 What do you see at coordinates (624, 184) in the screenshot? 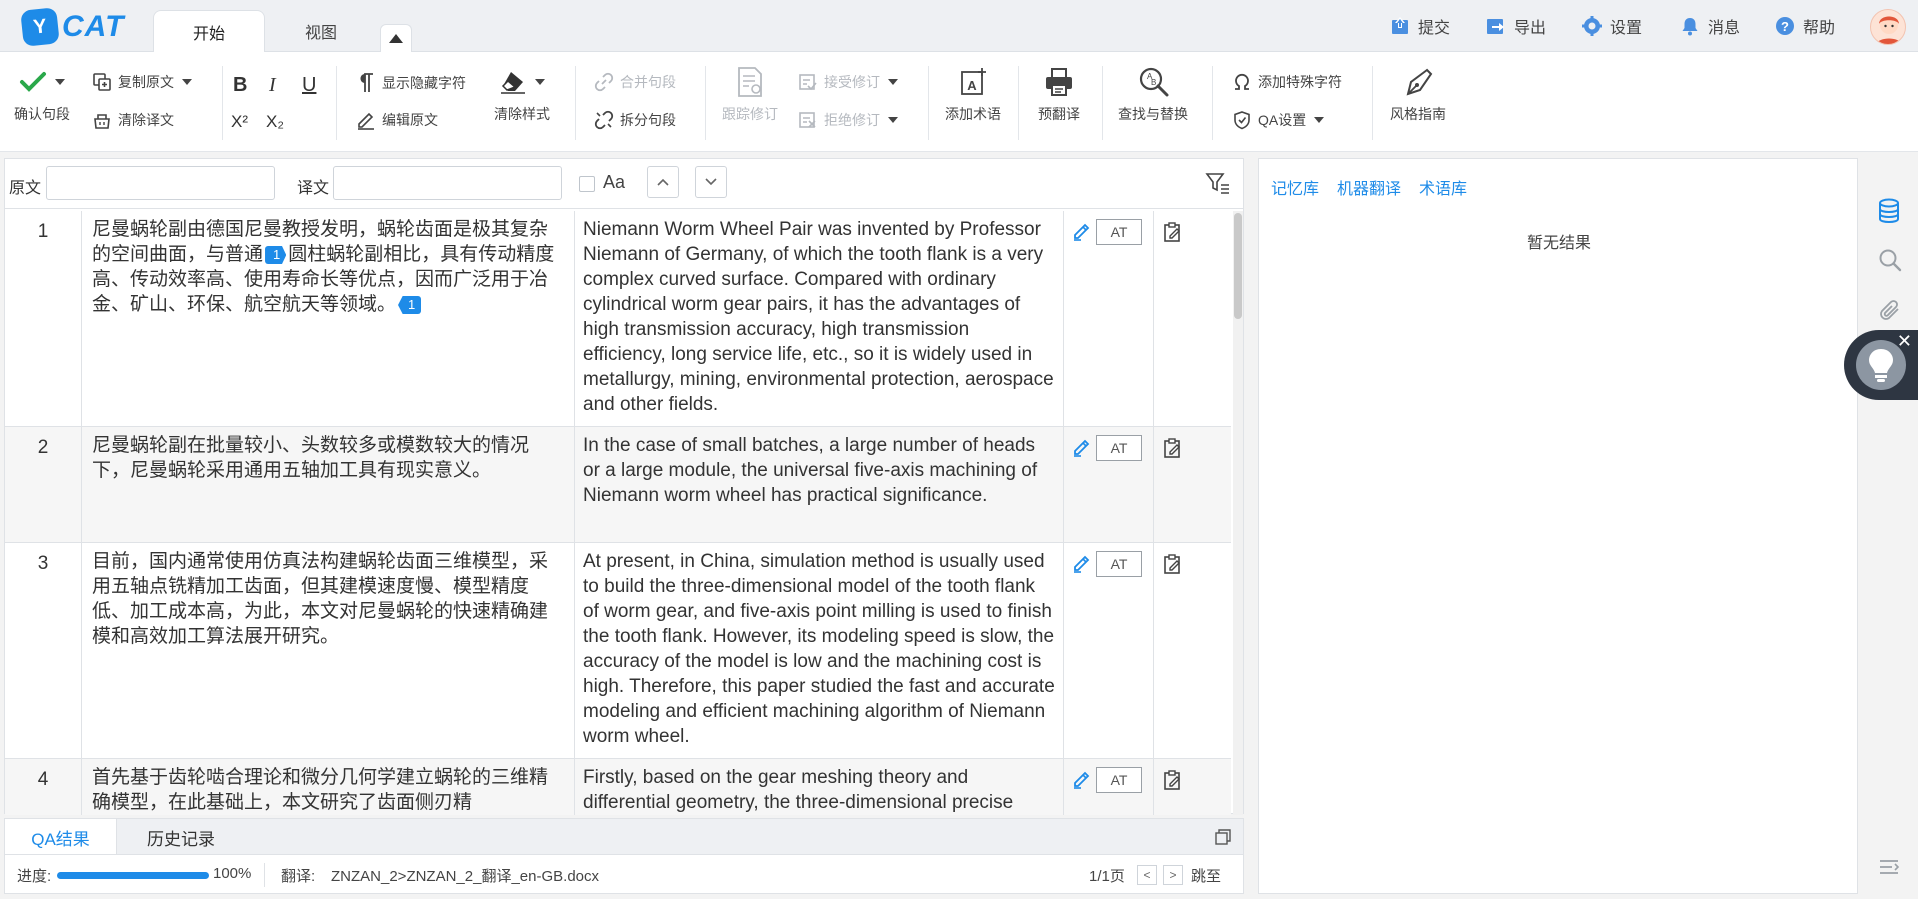
I see `filter-bar: 原文 译文 Aa` at bounding box center [624, 184].